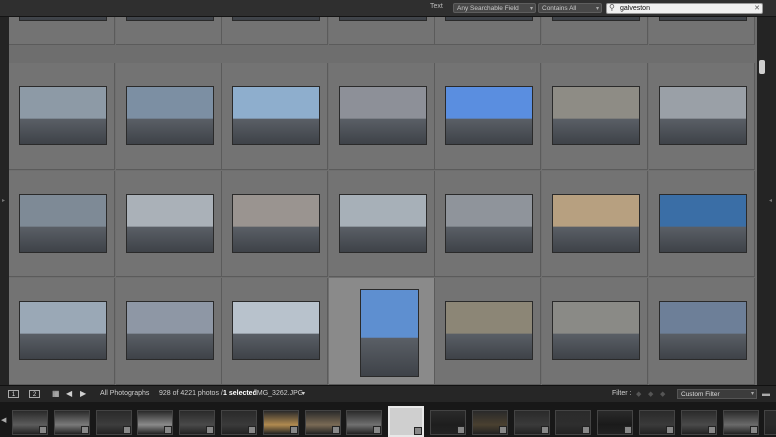 This screenshot has height=437, width=776. Describe the element at coordinates (278, 393) in the screenshot. I see `selected-filename: /IMG_3262.JPG` at that location.